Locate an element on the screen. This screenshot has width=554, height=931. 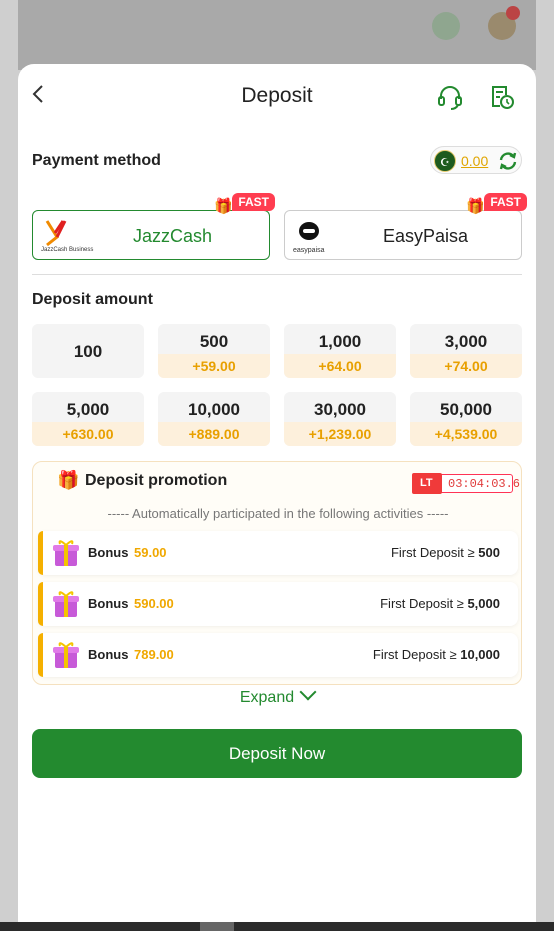
bonus-value: 59.00 is located at coordinates (150, 552).